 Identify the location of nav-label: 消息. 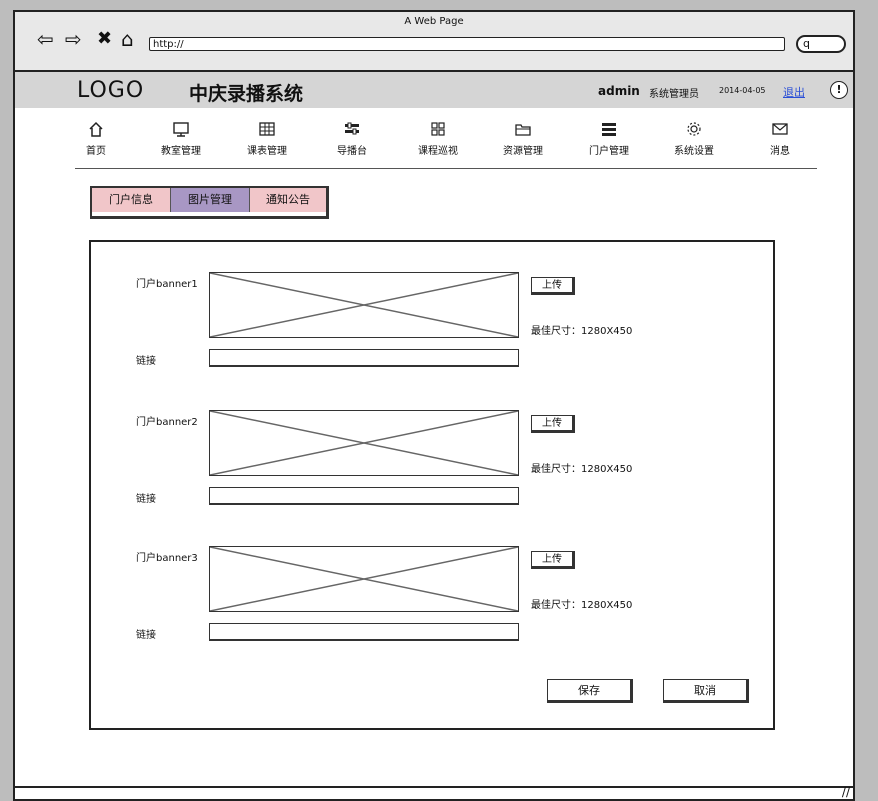
(780, 151).